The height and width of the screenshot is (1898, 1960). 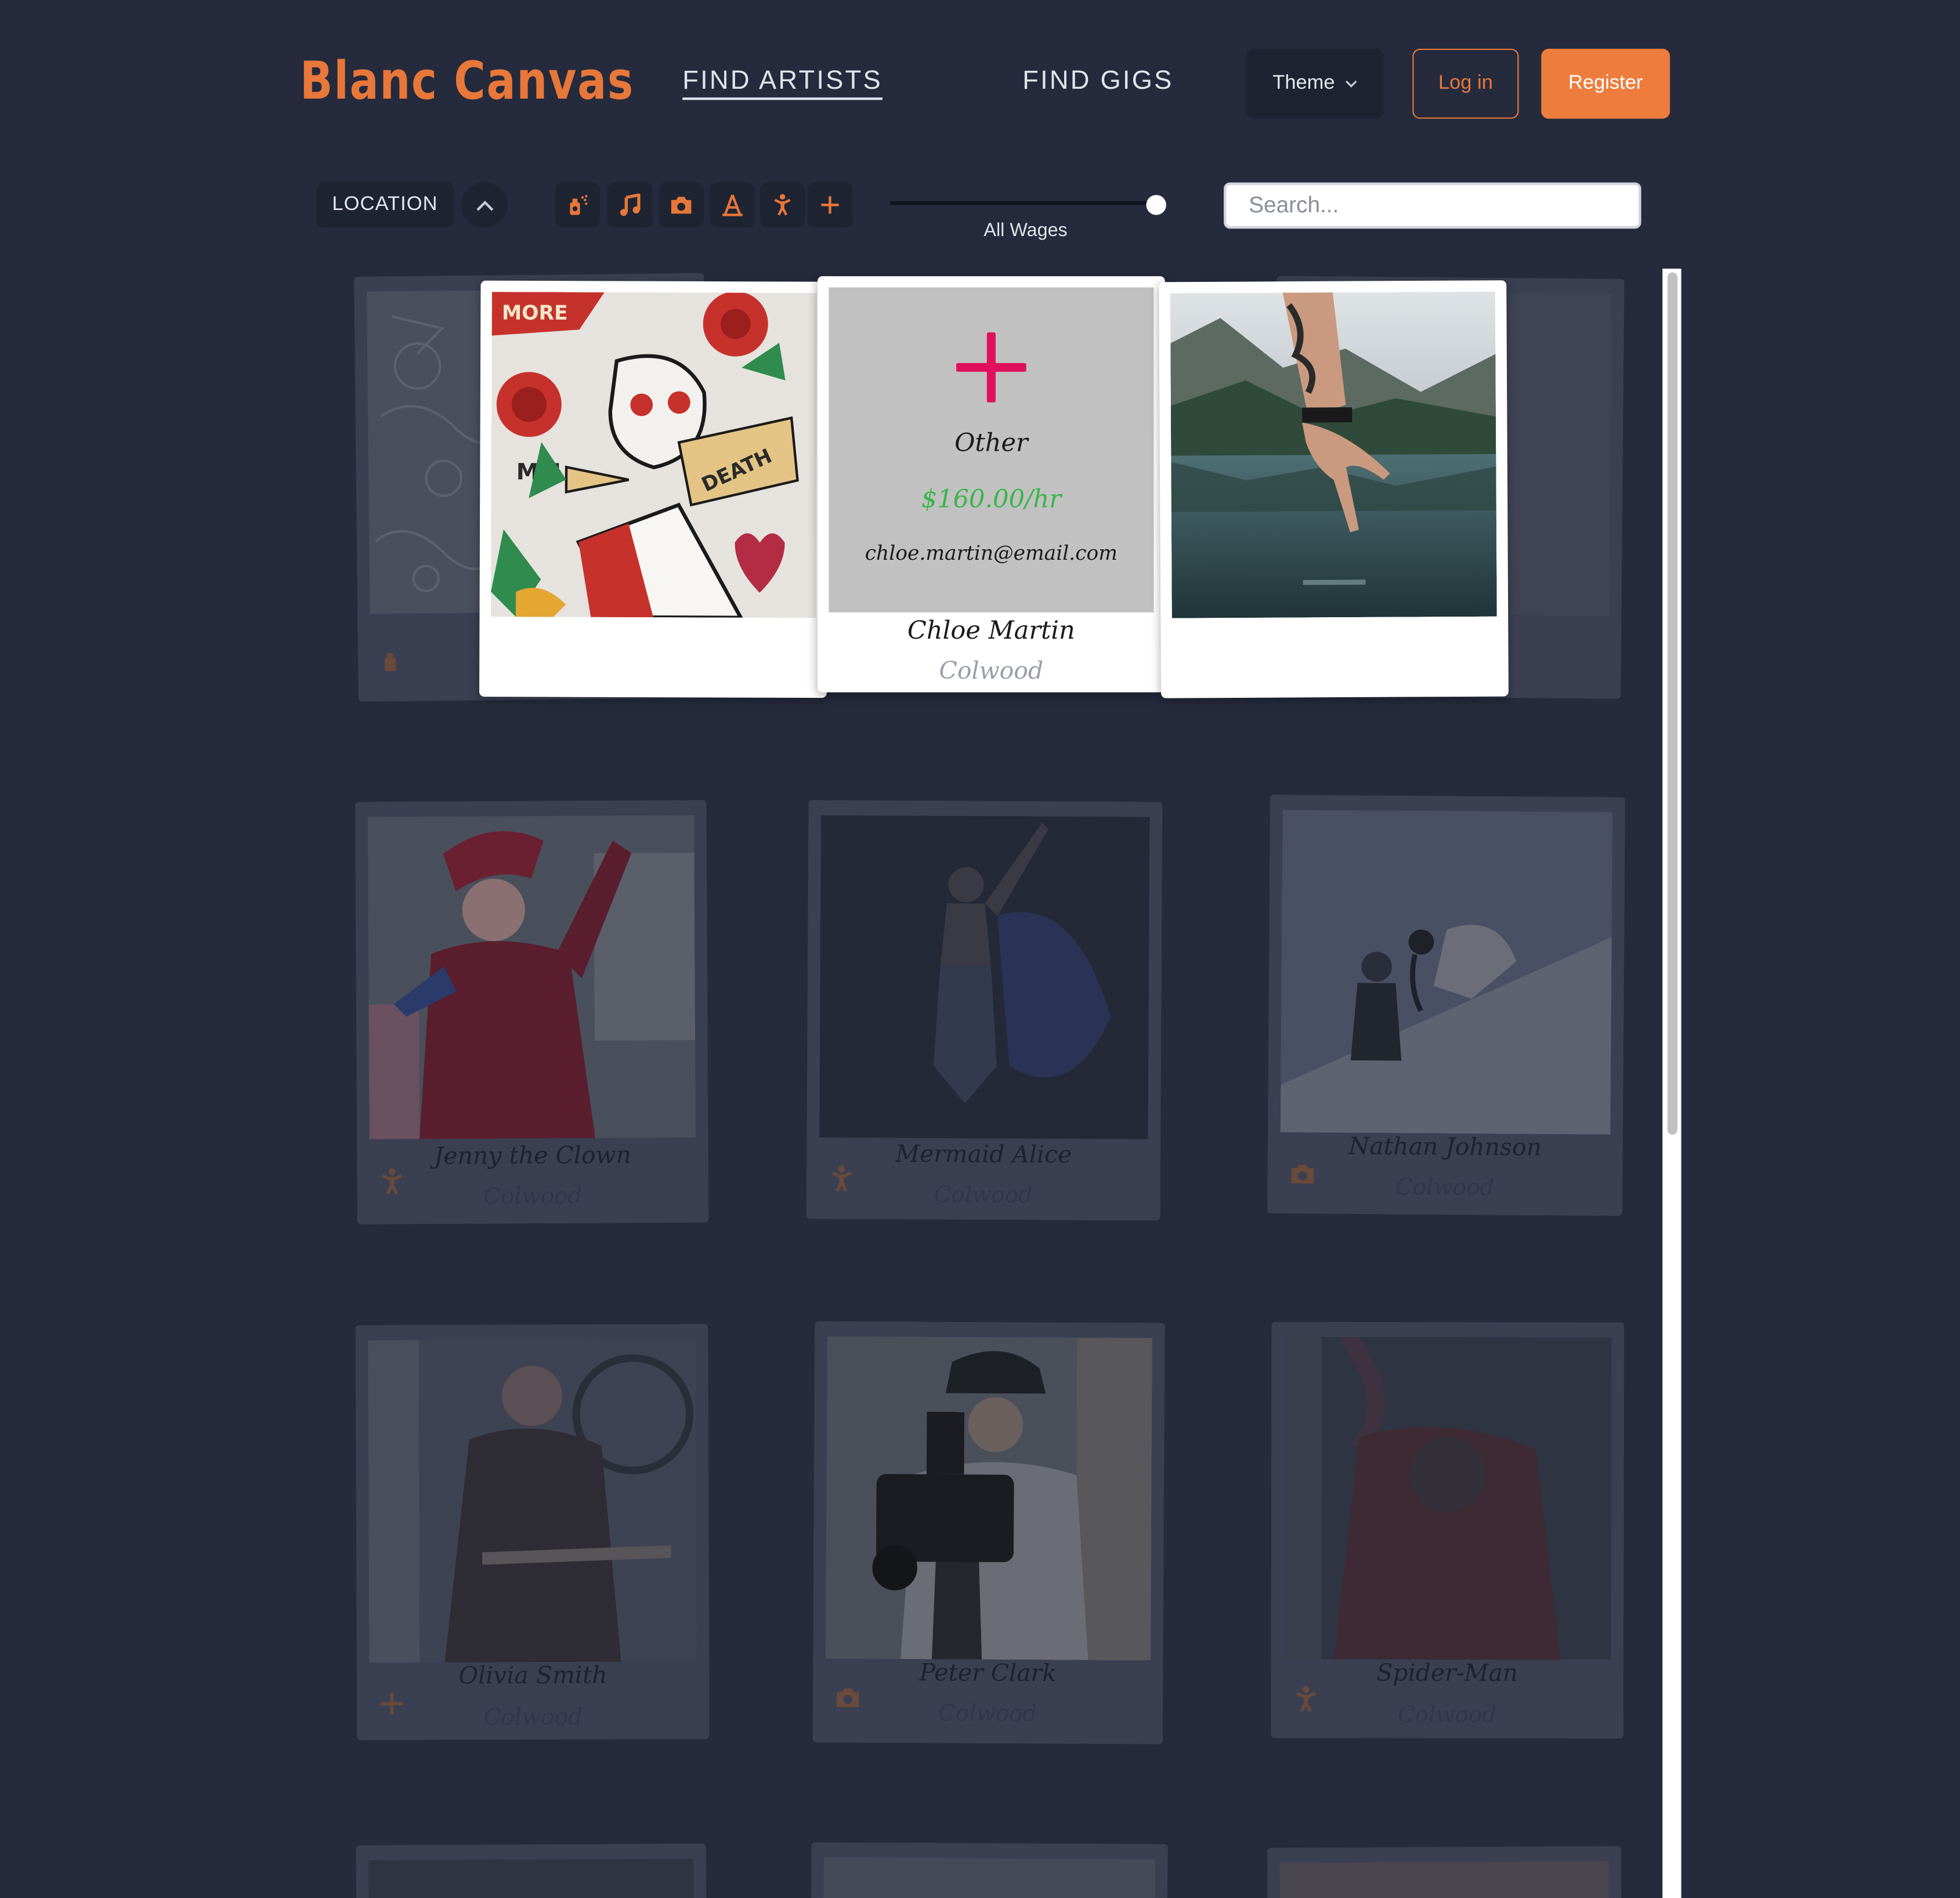 I want to click on artist-info-panel: Other $160.00/hr chloe.martin@email.com, so click(x=991, y=450).